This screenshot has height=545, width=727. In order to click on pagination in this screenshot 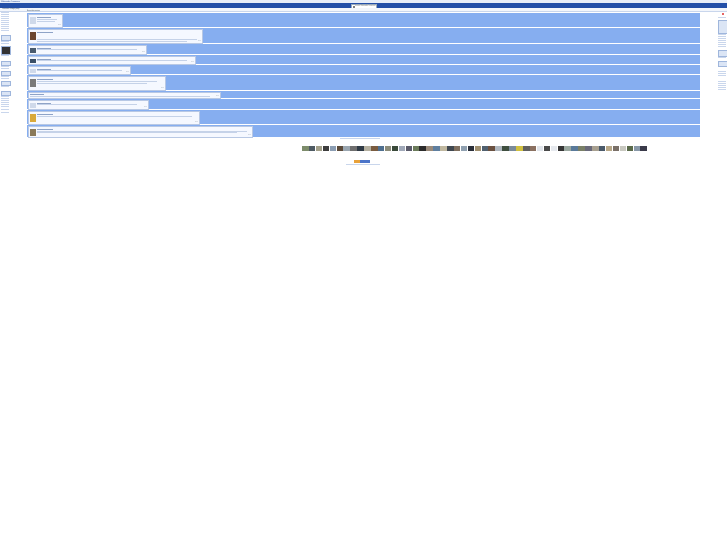, I will do `click(360, 139)`.